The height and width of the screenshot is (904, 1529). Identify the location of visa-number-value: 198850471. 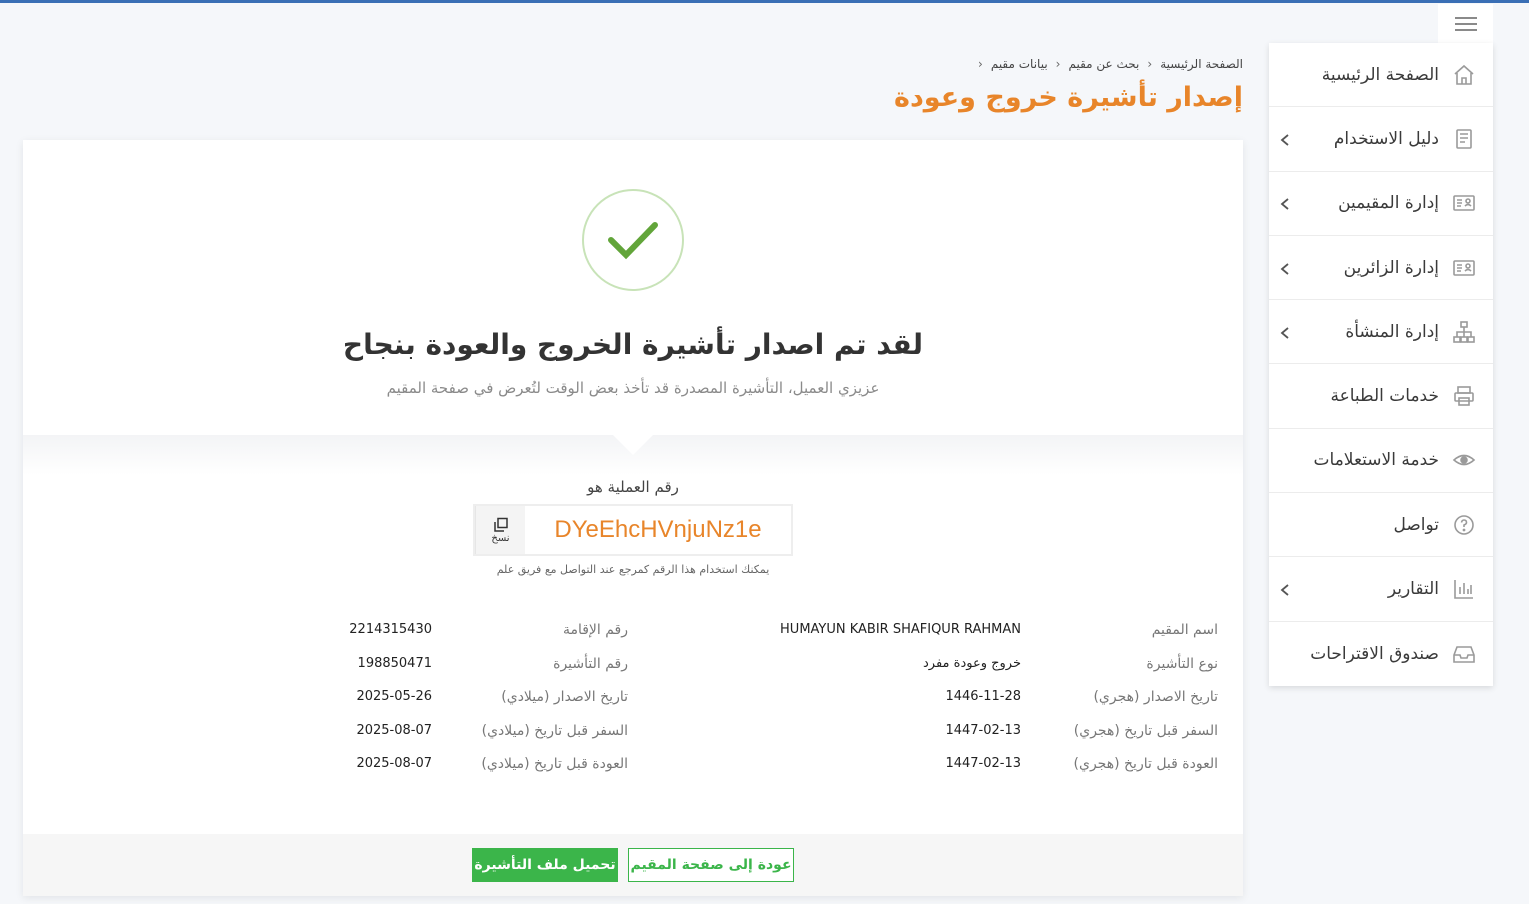
(394, 663).